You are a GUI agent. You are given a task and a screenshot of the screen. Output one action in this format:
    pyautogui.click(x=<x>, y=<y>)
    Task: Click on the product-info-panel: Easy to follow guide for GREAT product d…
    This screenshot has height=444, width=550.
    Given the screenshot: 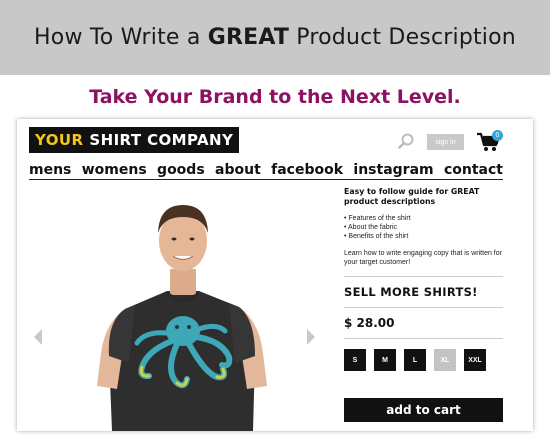 What is the action you would take?
    pyautogui.click(x=423, y=276)
    